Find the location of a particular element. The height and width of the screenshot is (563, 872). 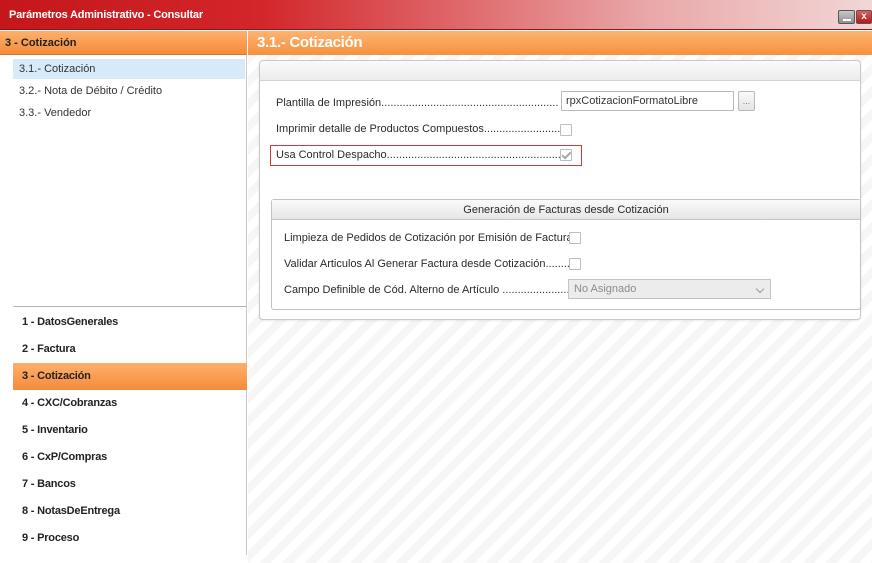

content-title: 3.1.- Cotización is located at coordinates (310, 42).